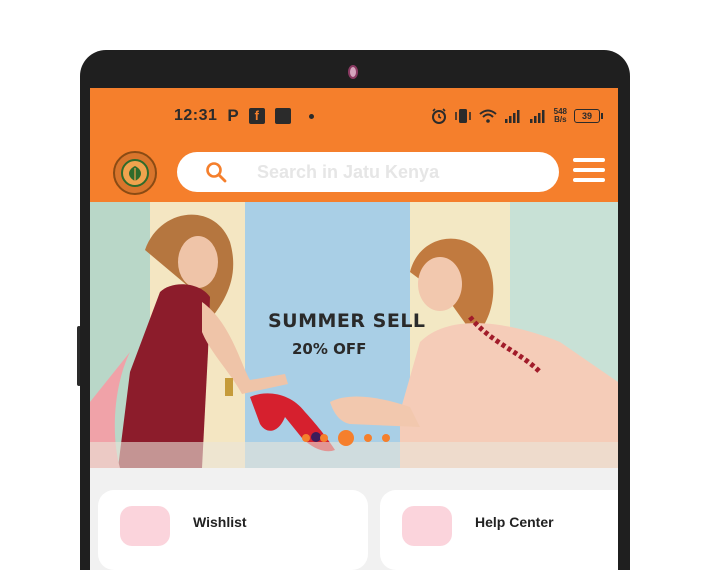 The width and height of the screenshot is (720, 570). I want to click on alarm-icon, so click(438, 116).